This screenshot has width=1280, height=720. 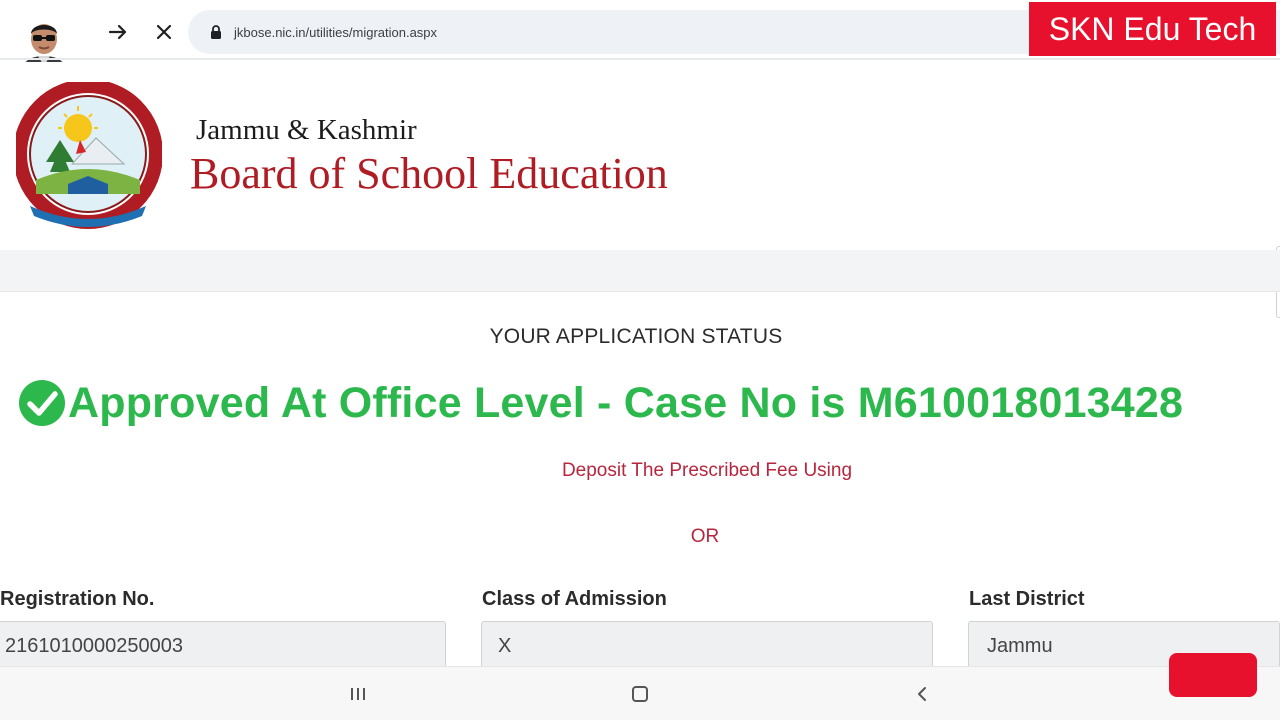 What do you see at coordinates (336, 32) in the screenshot?
I see `url-text: jkbose.nic.in/utilities/migration.aspx` at bounding box center [336, 32].